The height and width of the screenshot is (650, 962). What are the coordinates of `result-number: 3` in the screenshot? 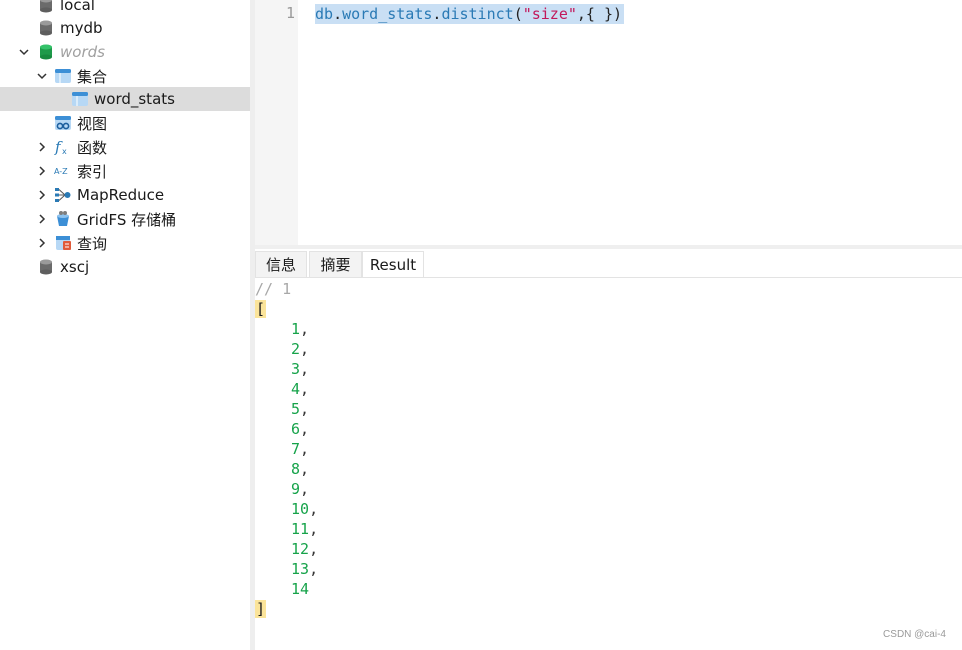 It's located at (296, 369).